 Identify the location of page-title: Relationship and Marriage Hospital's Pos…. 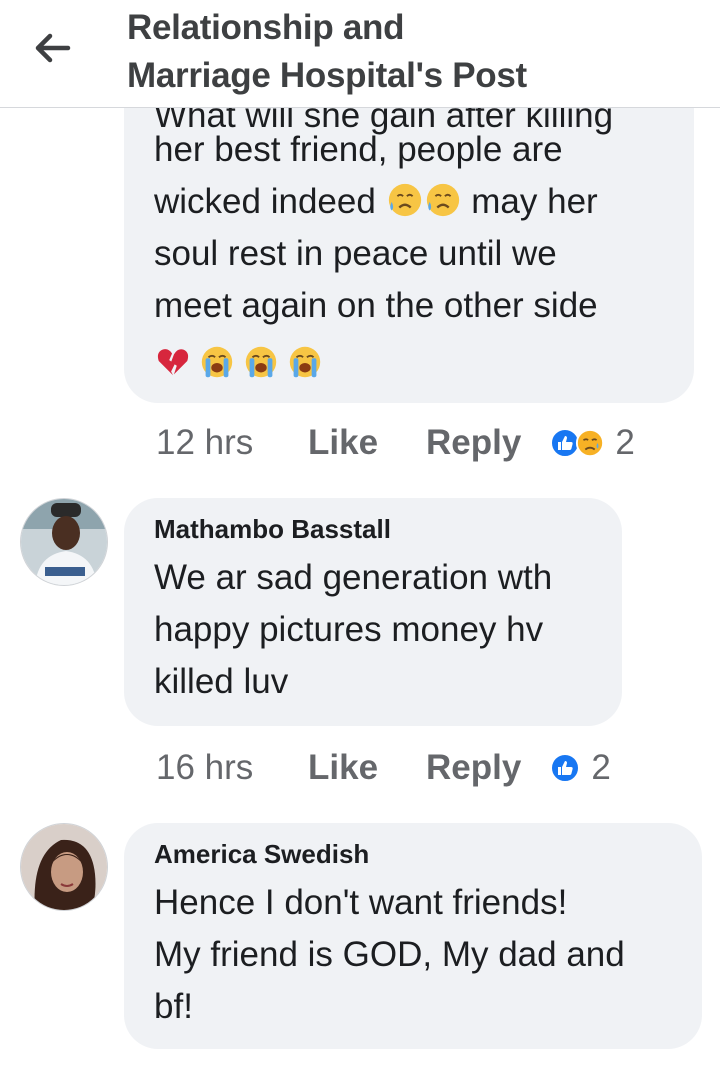
(327, 51).